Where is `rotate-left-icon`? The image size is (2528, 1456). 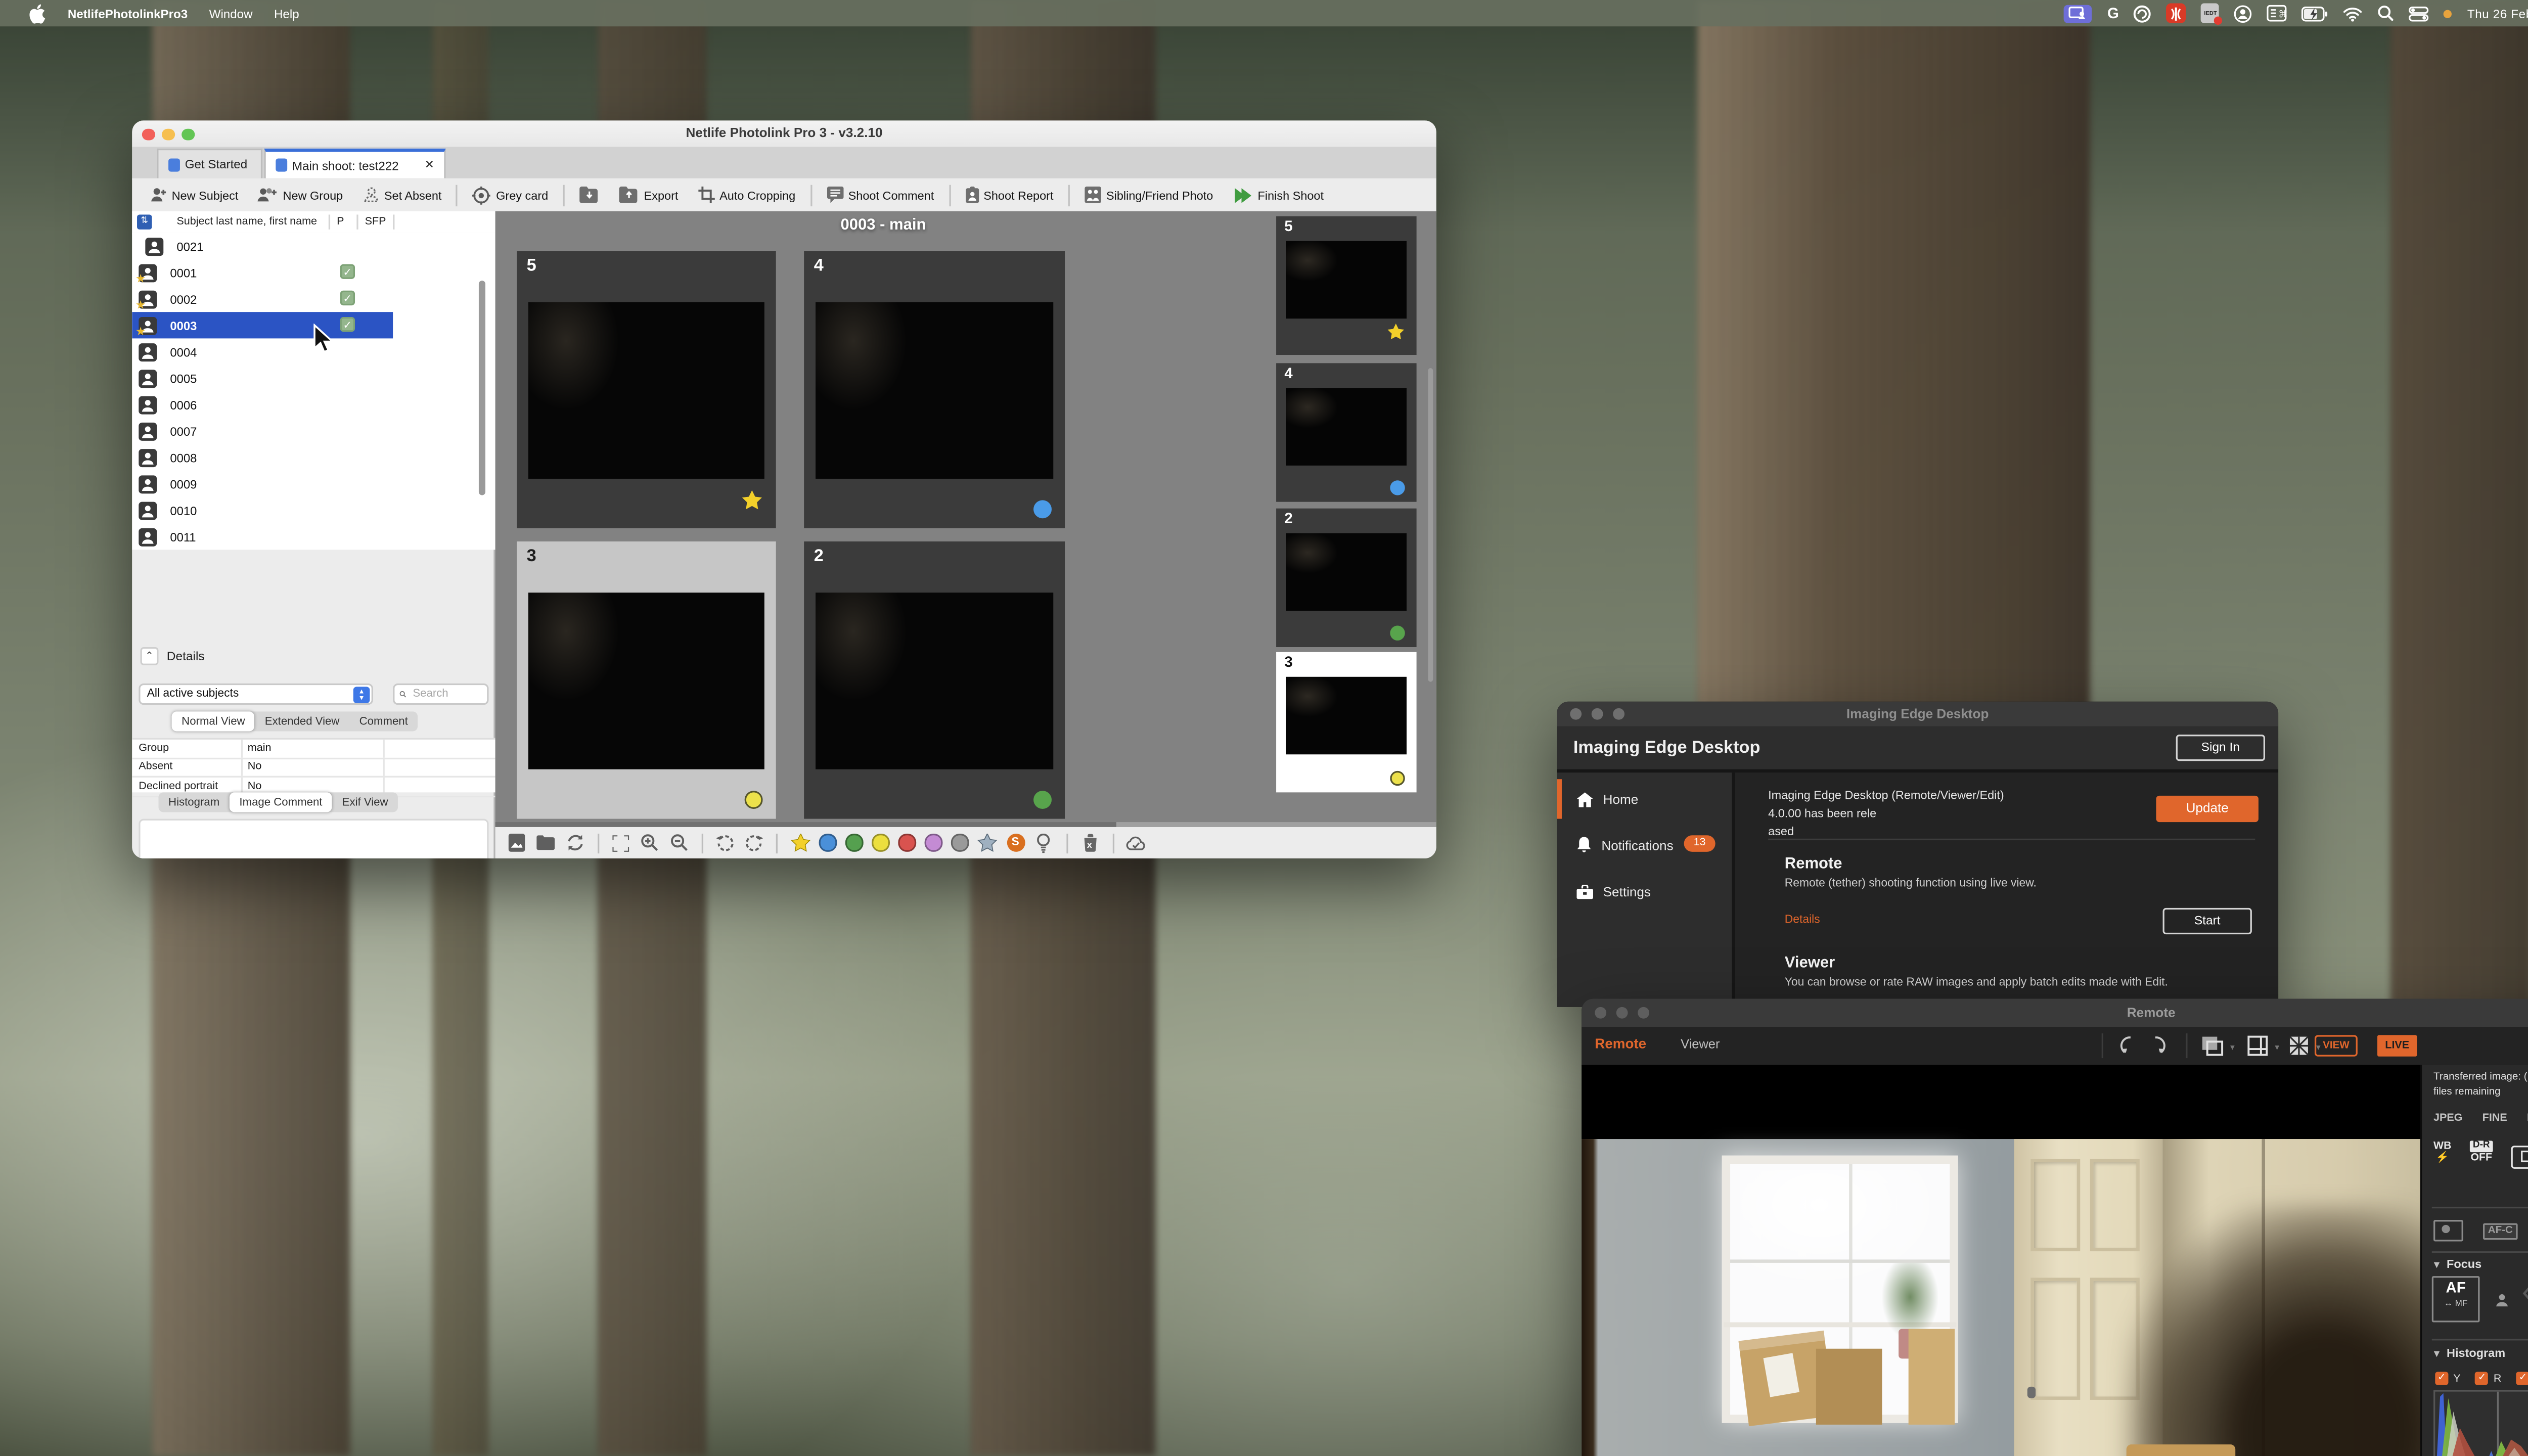 rotate-left-icon is located at coordinates (725, 842).